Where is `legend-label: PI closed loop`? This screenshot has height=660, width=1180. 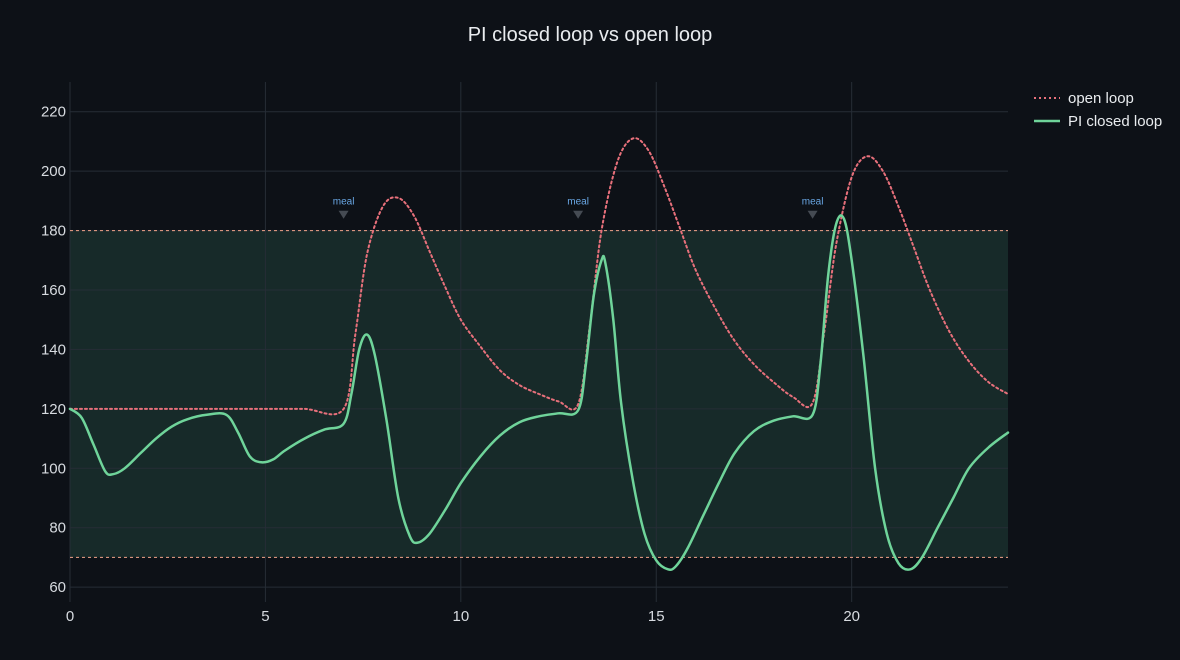 legend-label: PI closed loop is located at coordinates (1115, 121).